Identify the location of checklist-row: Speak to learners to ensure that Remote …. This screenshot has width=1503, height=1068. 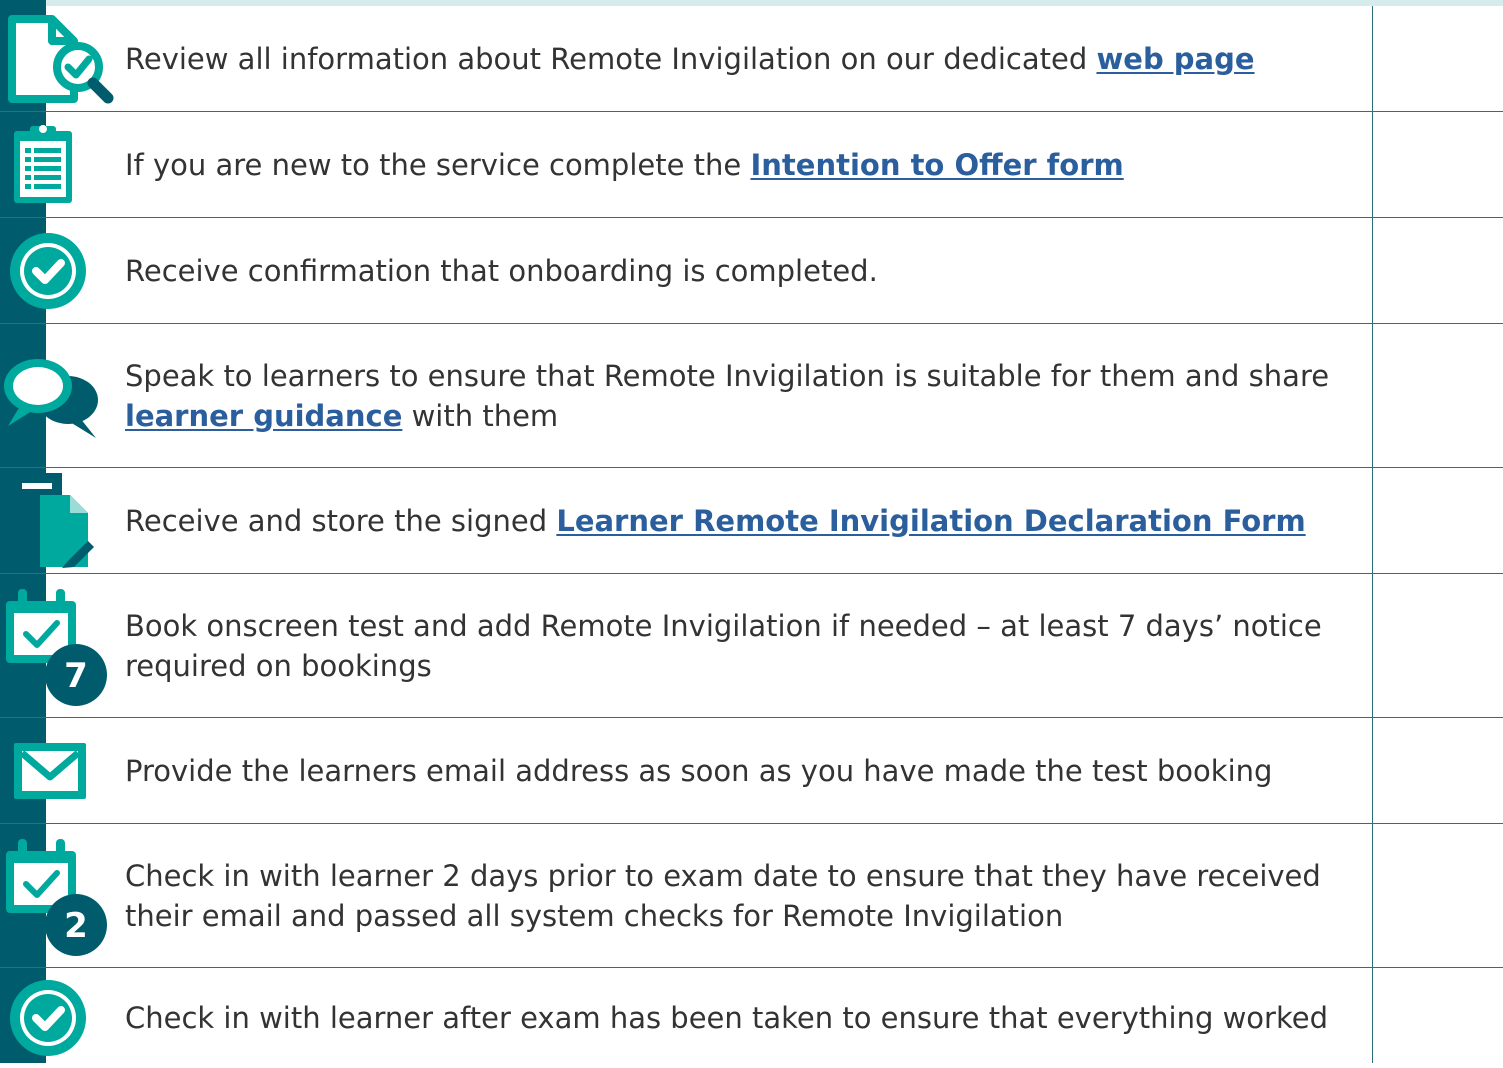
(751, 396).